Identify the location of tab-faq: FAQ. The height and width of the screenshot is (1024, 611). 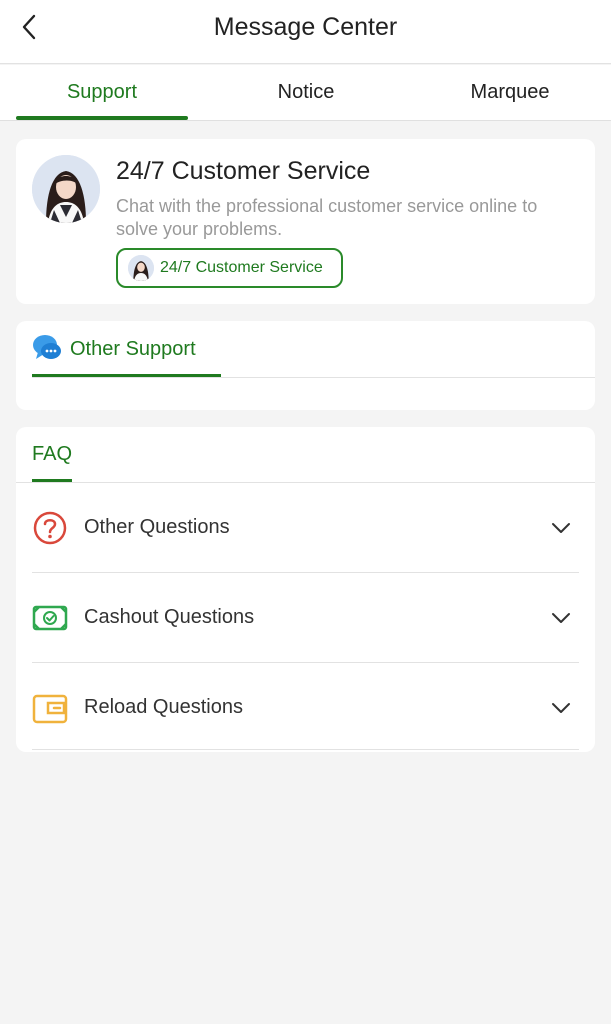
(52, 454).